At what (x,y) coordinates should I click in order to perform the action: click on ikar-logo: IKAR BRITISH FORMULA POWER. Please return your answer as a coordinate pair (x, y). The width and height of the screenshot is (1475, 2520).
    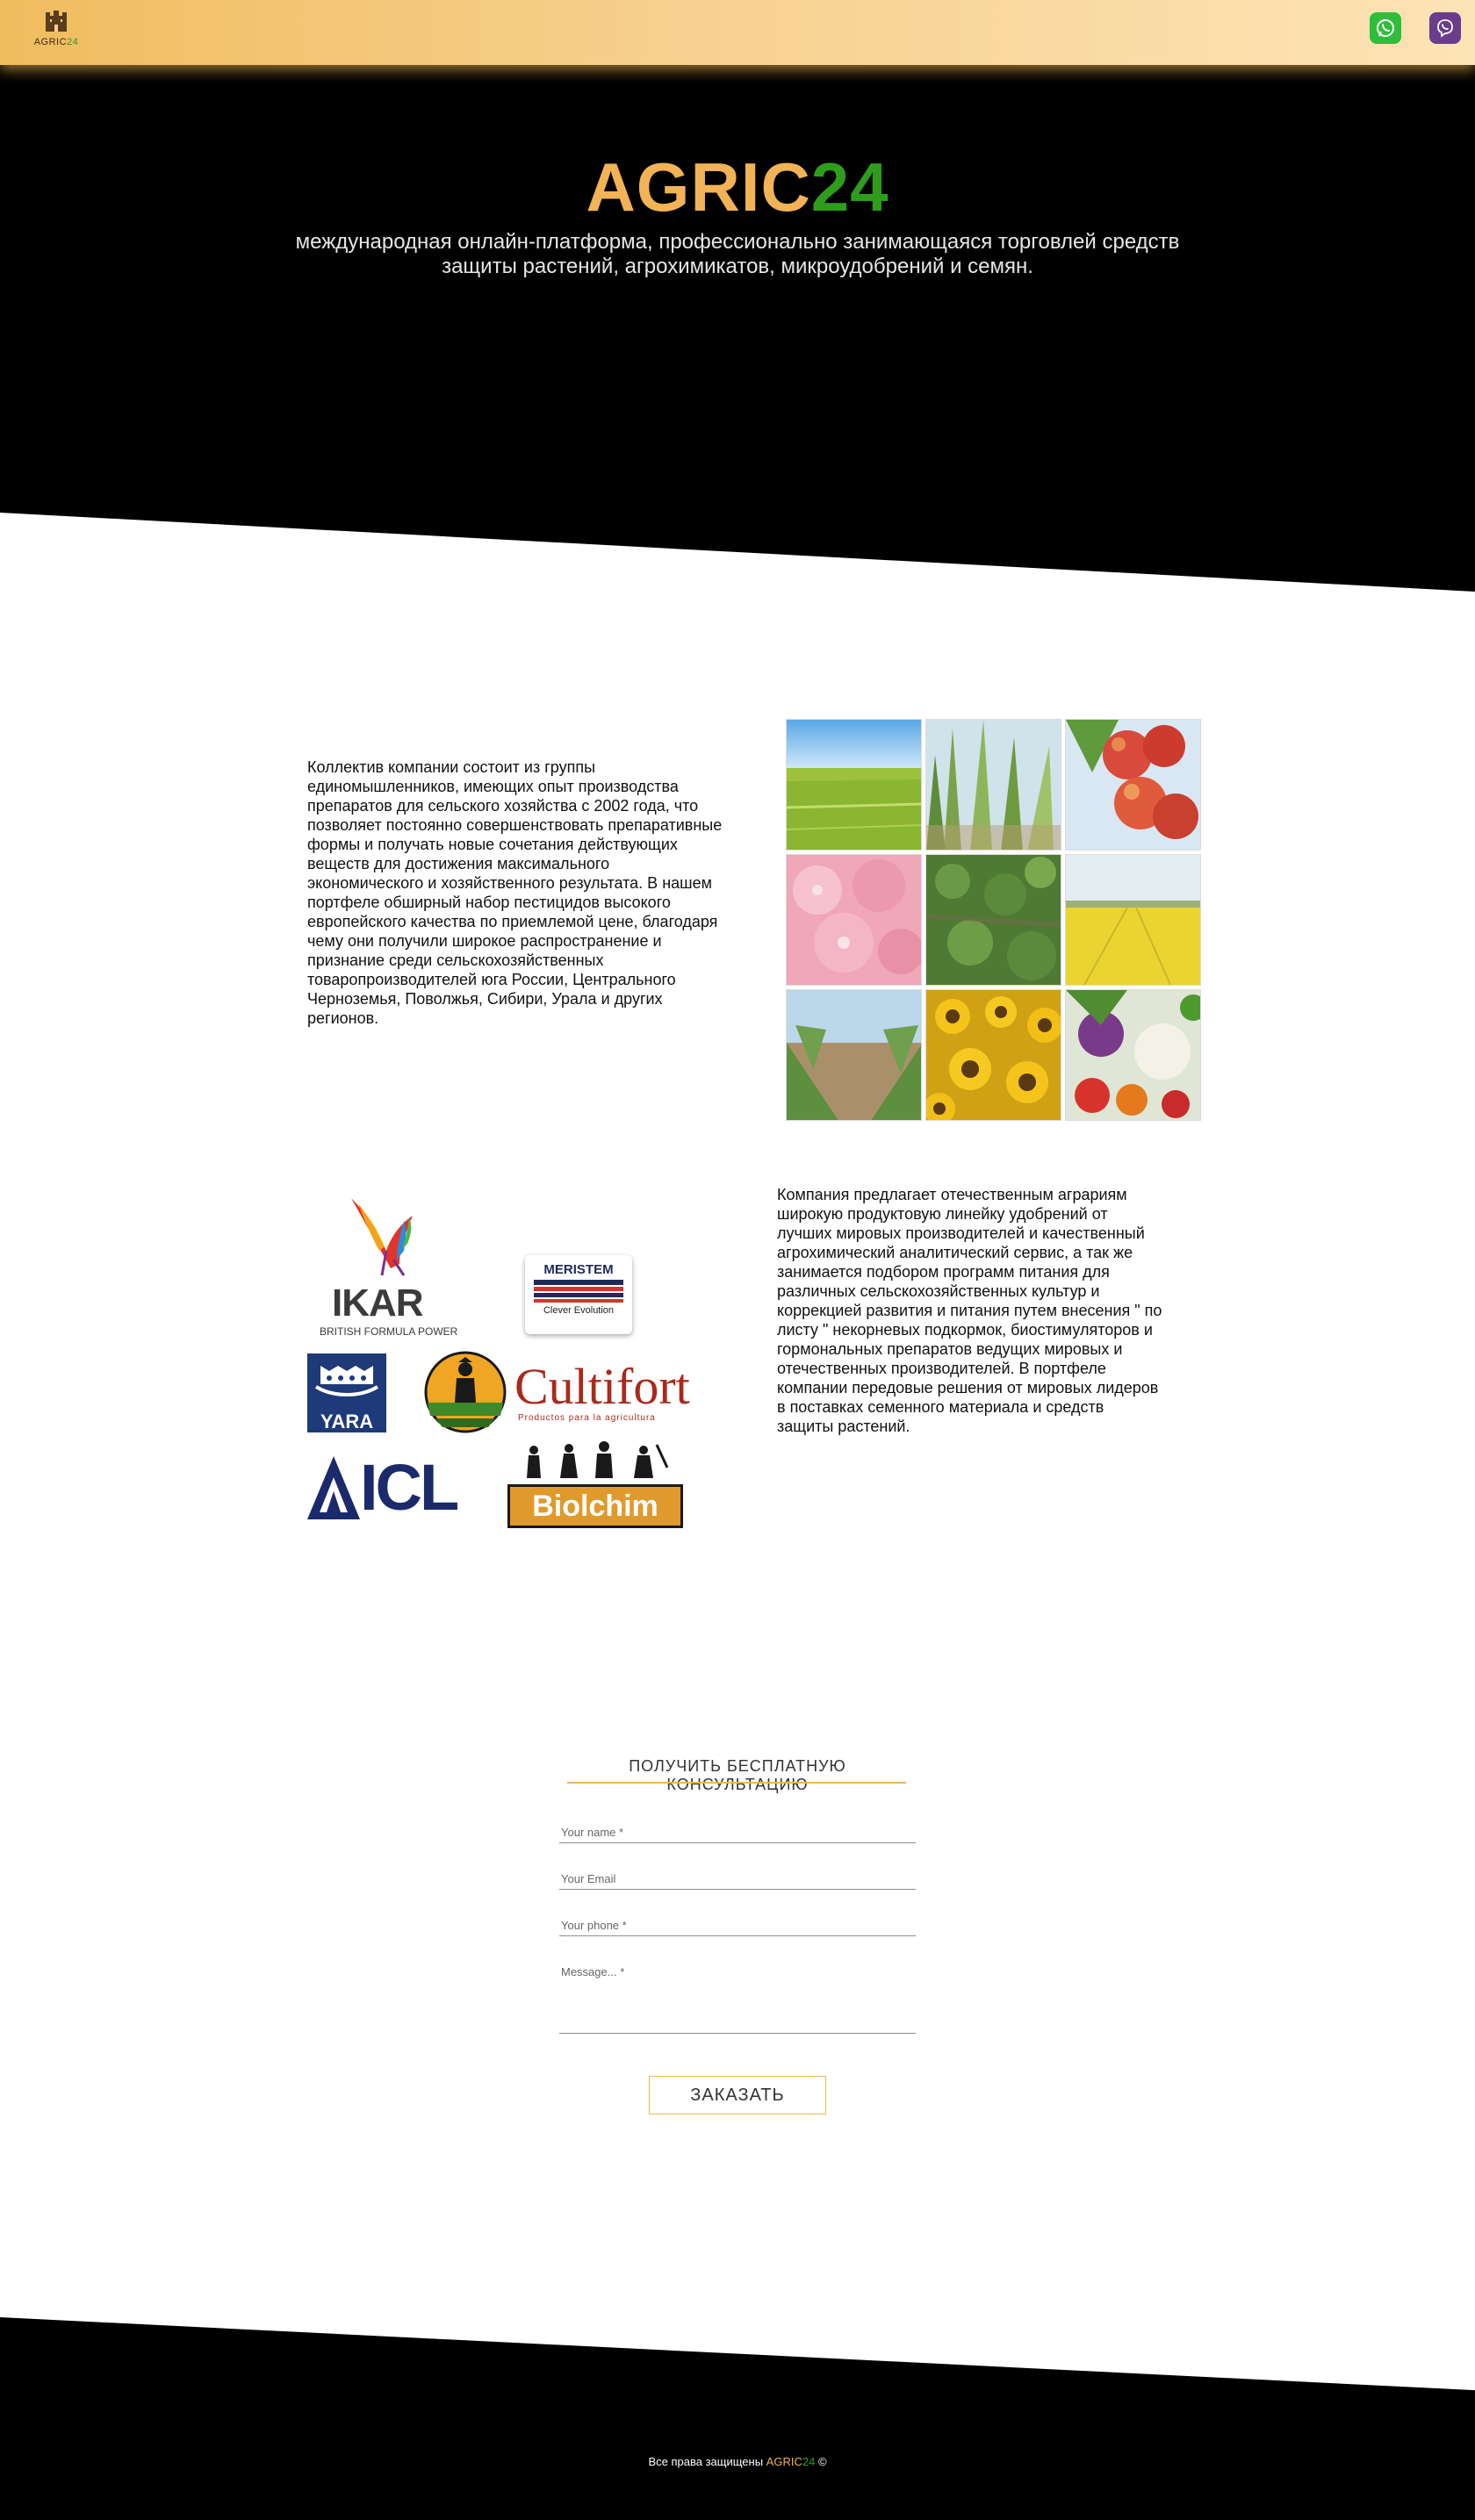
    Looking at the image, I should click on (395, 1268).